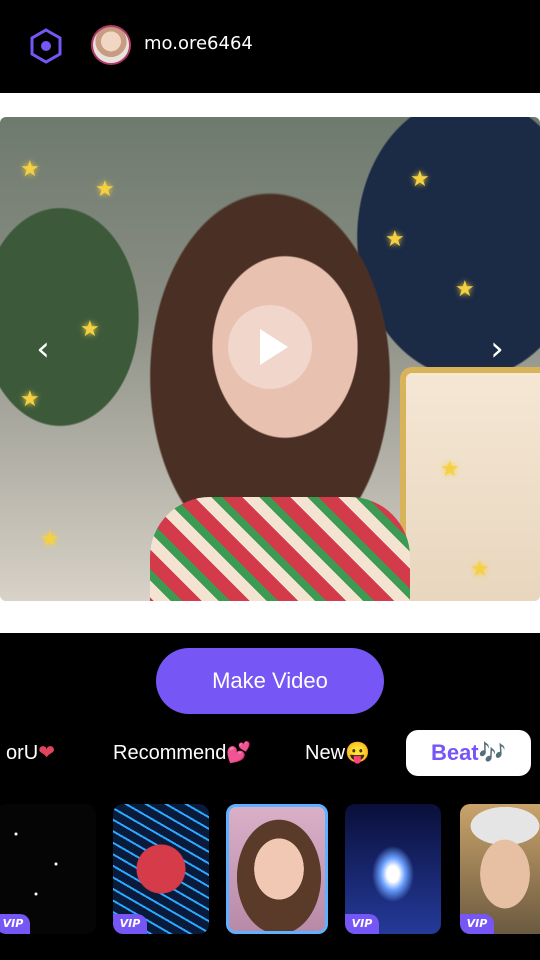 The width and height of the screenshot is (540, 960). Describe the element at coordinates (46, 753) in the screenshot. I see `heart-icon: ❤` at that location.